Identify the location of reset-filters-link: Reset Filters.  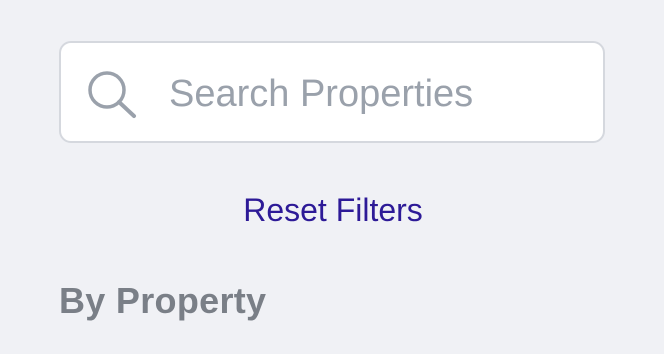
(332, 210).